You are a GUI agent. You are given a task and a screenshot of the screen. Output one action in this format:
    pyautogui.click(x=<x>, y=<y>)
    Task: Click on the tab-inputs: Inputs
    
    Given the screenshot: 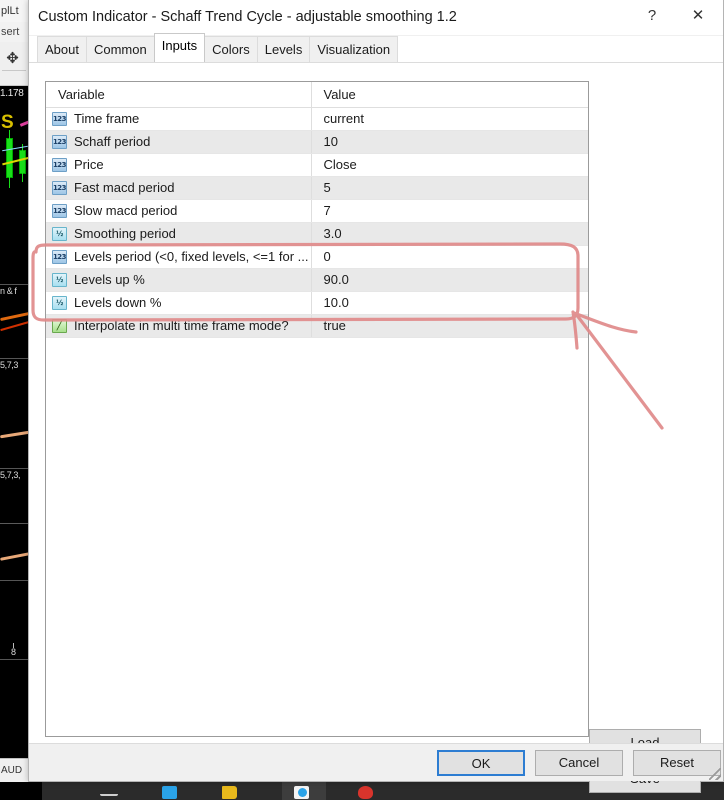 What is the action you would take?
    pyautogui.click(x=179, y=47)
    